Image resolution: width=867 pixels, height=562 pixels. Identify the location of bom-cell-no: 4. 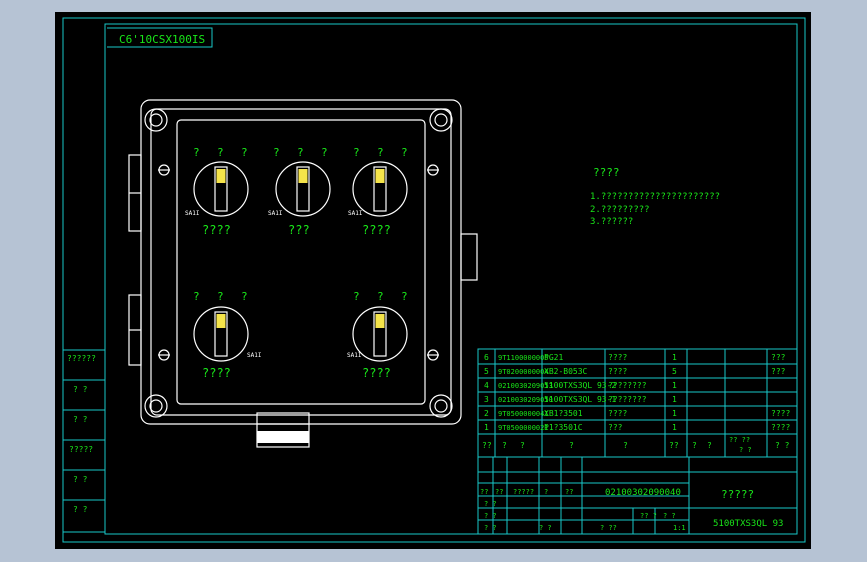
(486, 385).